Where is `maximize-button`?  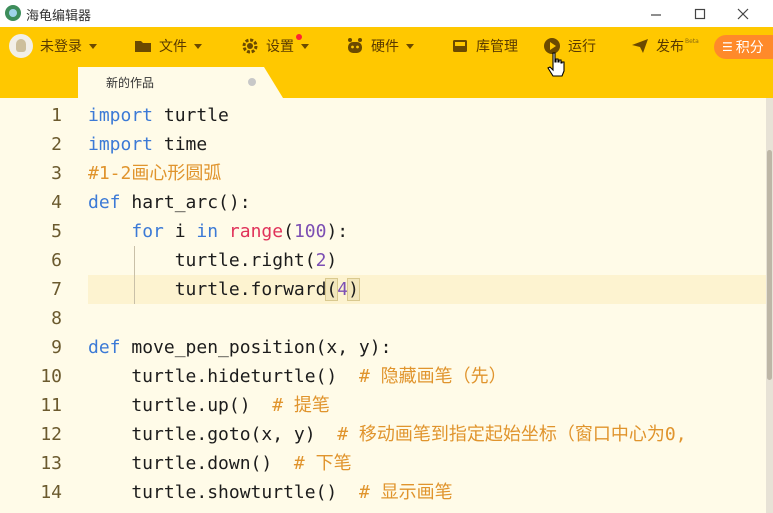
maximize-button is located at coordinates (699, 13).